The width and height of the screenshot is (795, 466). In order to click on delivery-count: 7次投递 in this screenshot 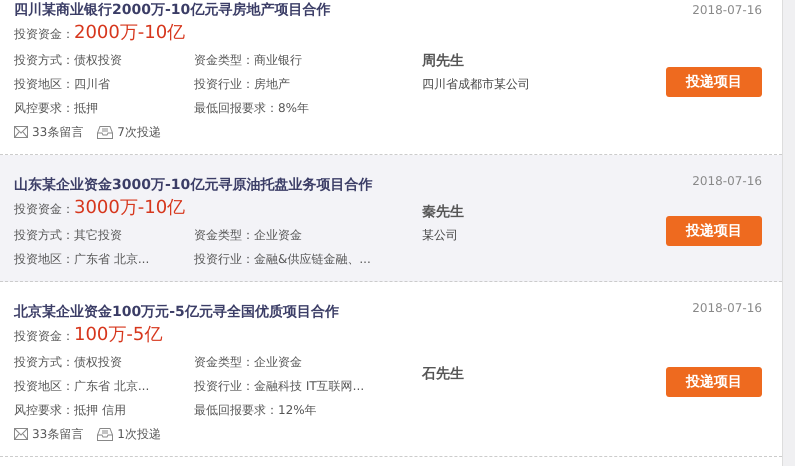, I will do `click(139, 132)`.